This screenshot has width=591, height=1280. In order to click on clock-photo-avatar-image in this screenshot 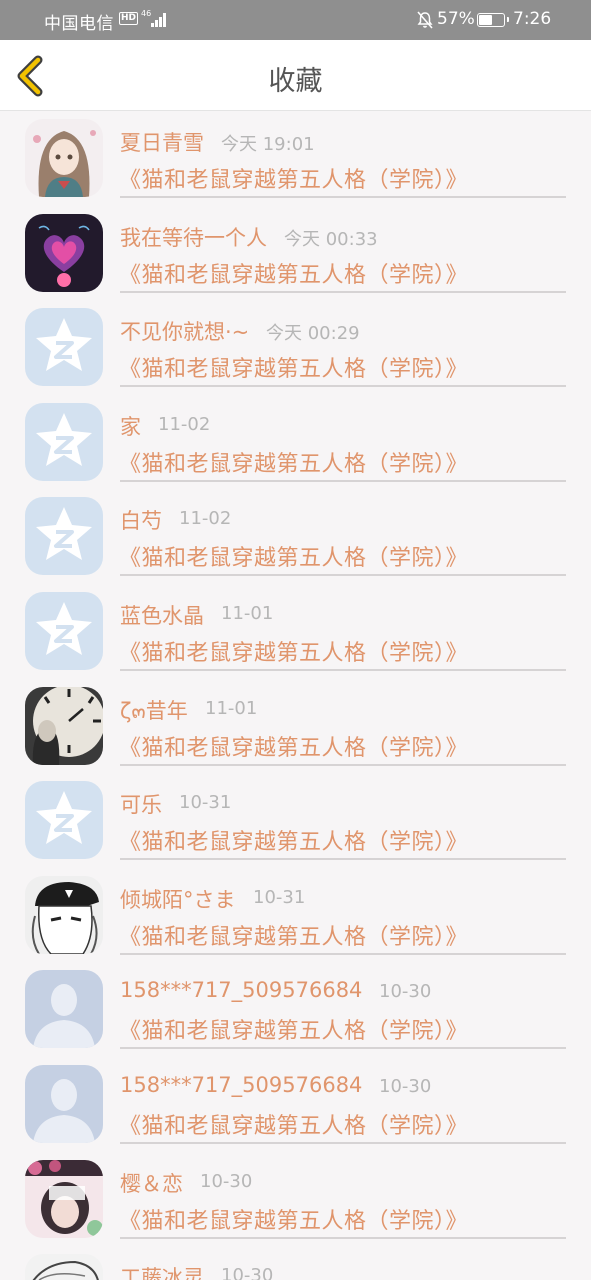, I will do `click(64, 725)`.